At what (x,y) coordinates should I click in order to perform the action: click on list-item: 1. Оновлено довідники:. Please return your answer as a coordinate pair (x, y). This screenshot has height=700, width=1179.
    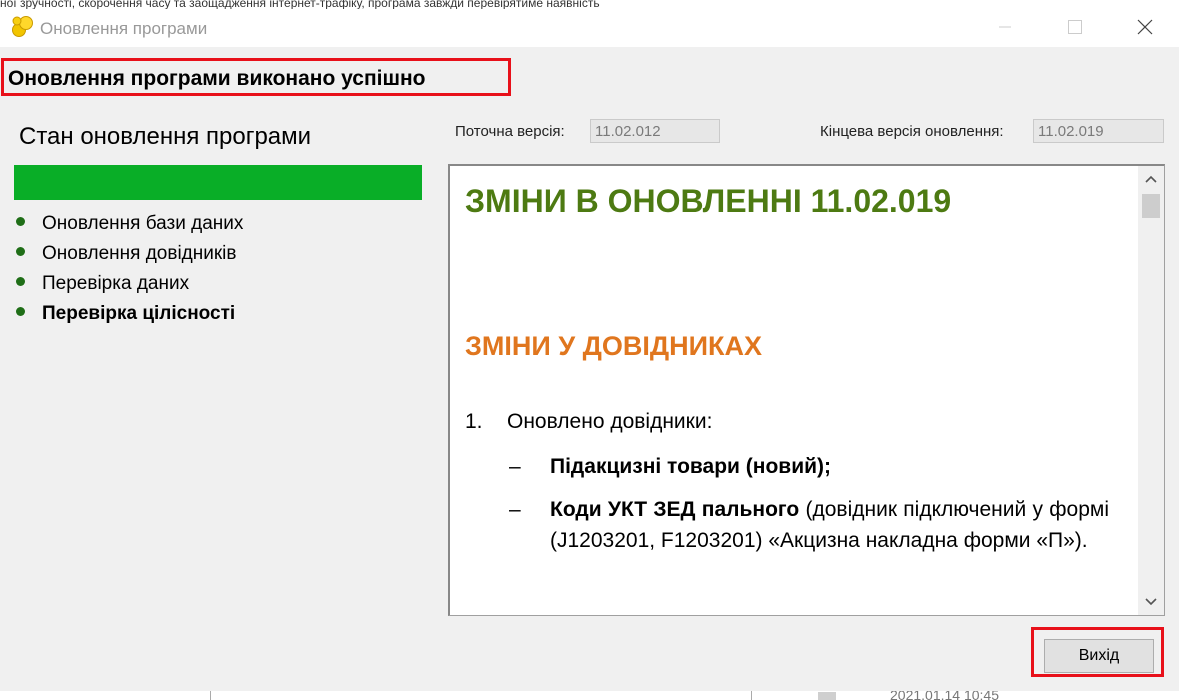
    Looking at the image, I should click on (588, 422).